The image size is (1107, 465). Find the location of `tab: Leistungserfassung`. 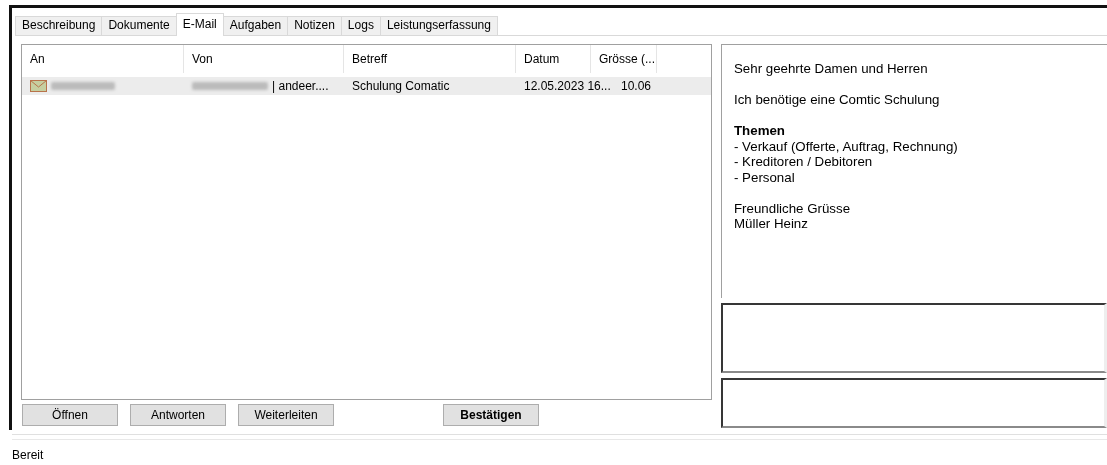

tab: Leistungserfassung is located at coordinates (438, 25).